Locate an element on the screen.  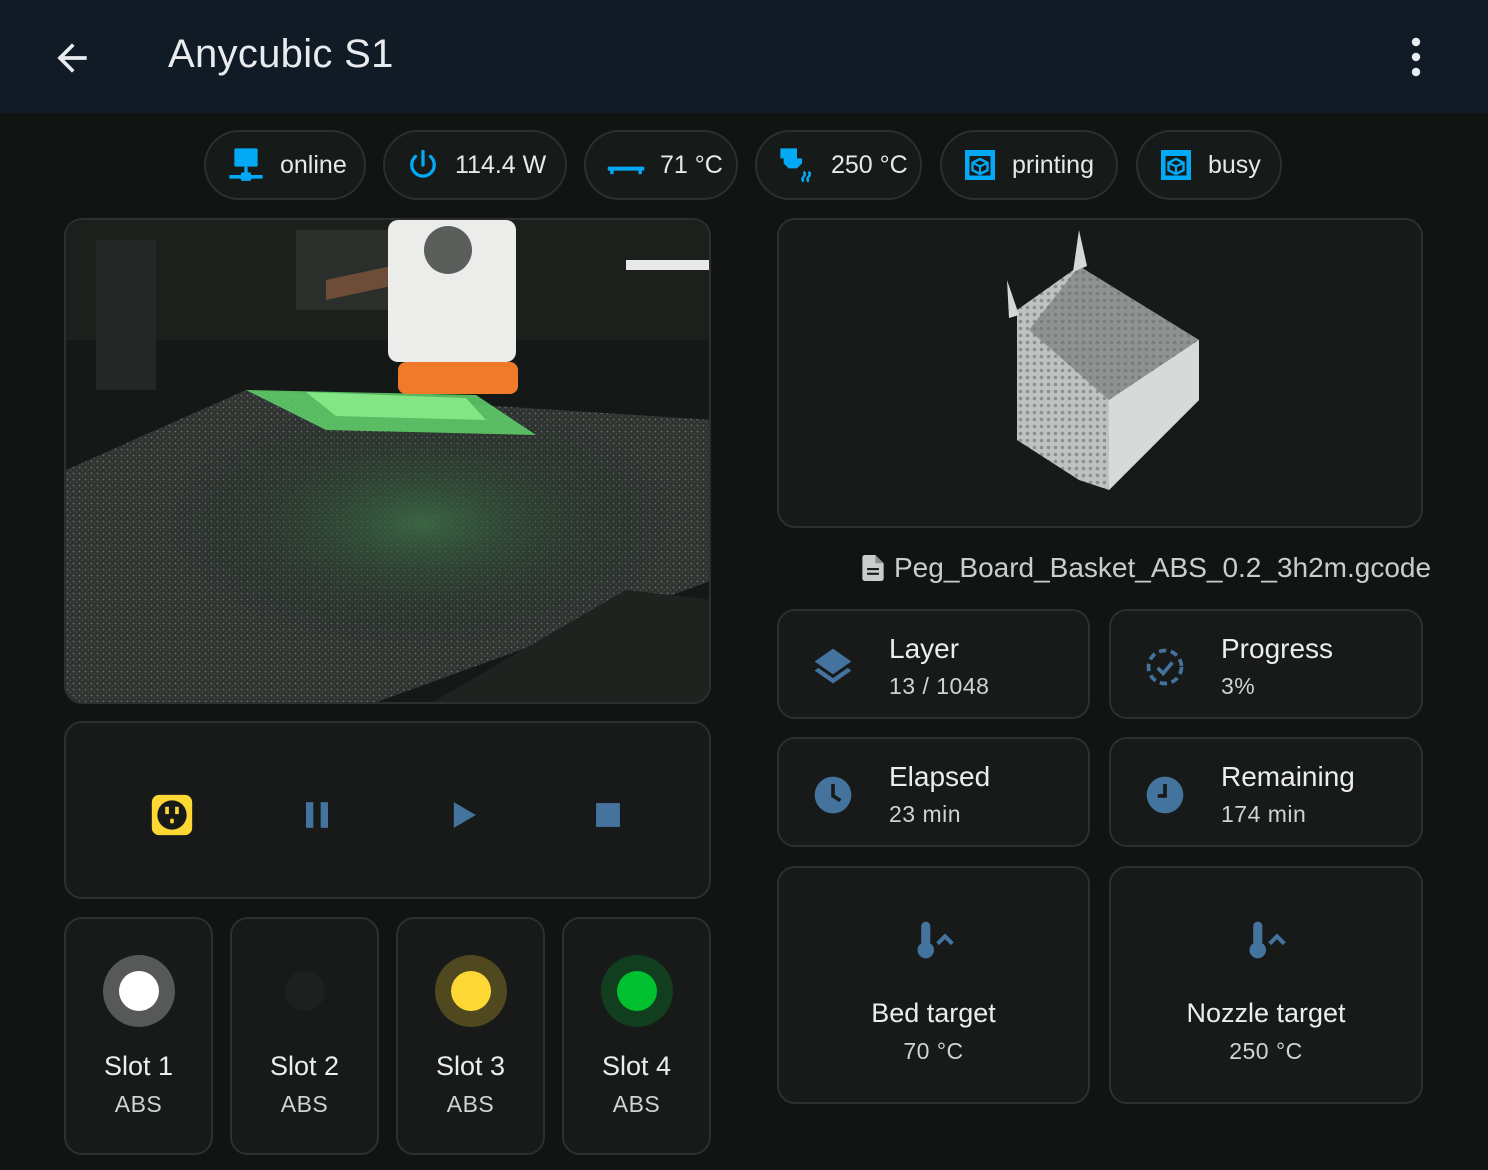
tile-label: Layer is located at coordinates (924, 648).